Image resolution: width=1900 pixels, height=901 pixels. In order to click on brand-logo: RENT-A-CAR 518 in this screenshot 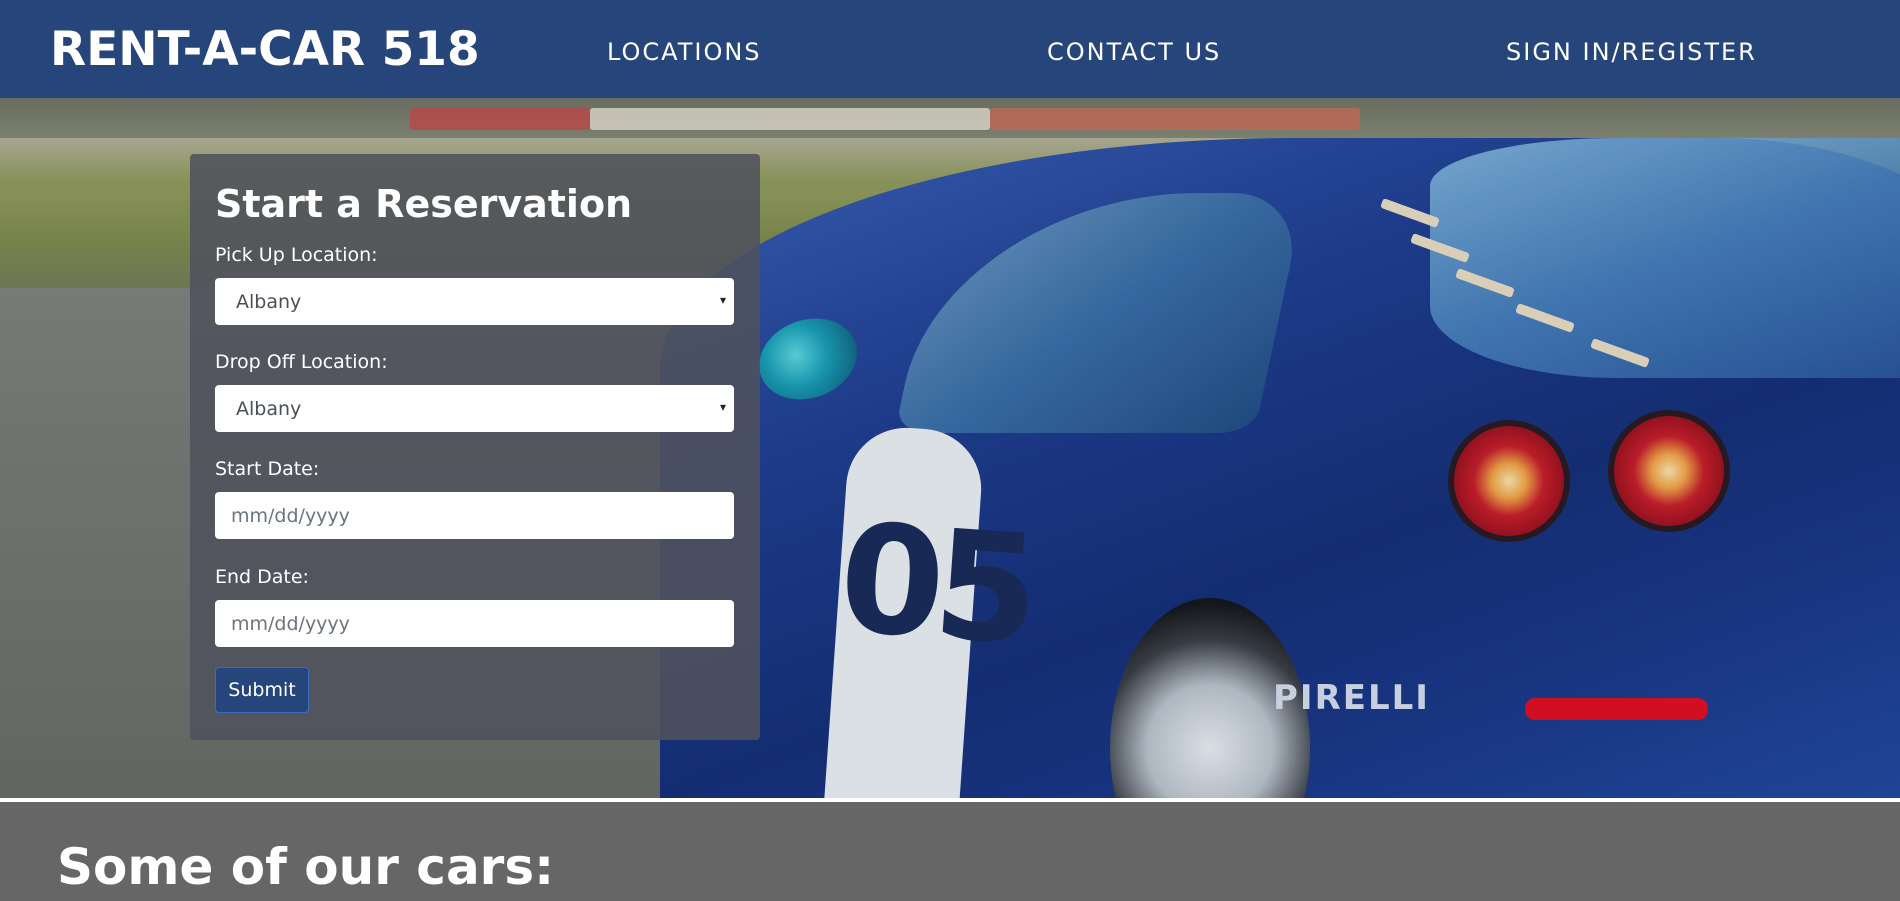, I will do `click(265, 49)`.